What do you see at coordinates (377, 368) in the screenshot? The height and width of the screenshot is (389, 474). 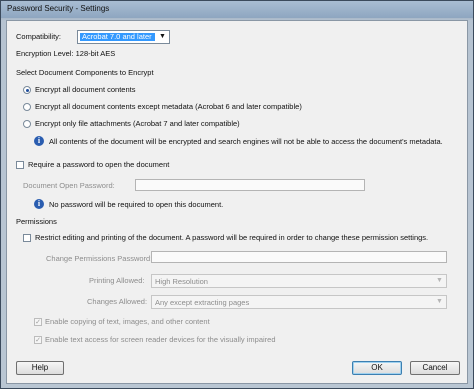 I see `ok-button: OK` at bounding box center [377, 368].